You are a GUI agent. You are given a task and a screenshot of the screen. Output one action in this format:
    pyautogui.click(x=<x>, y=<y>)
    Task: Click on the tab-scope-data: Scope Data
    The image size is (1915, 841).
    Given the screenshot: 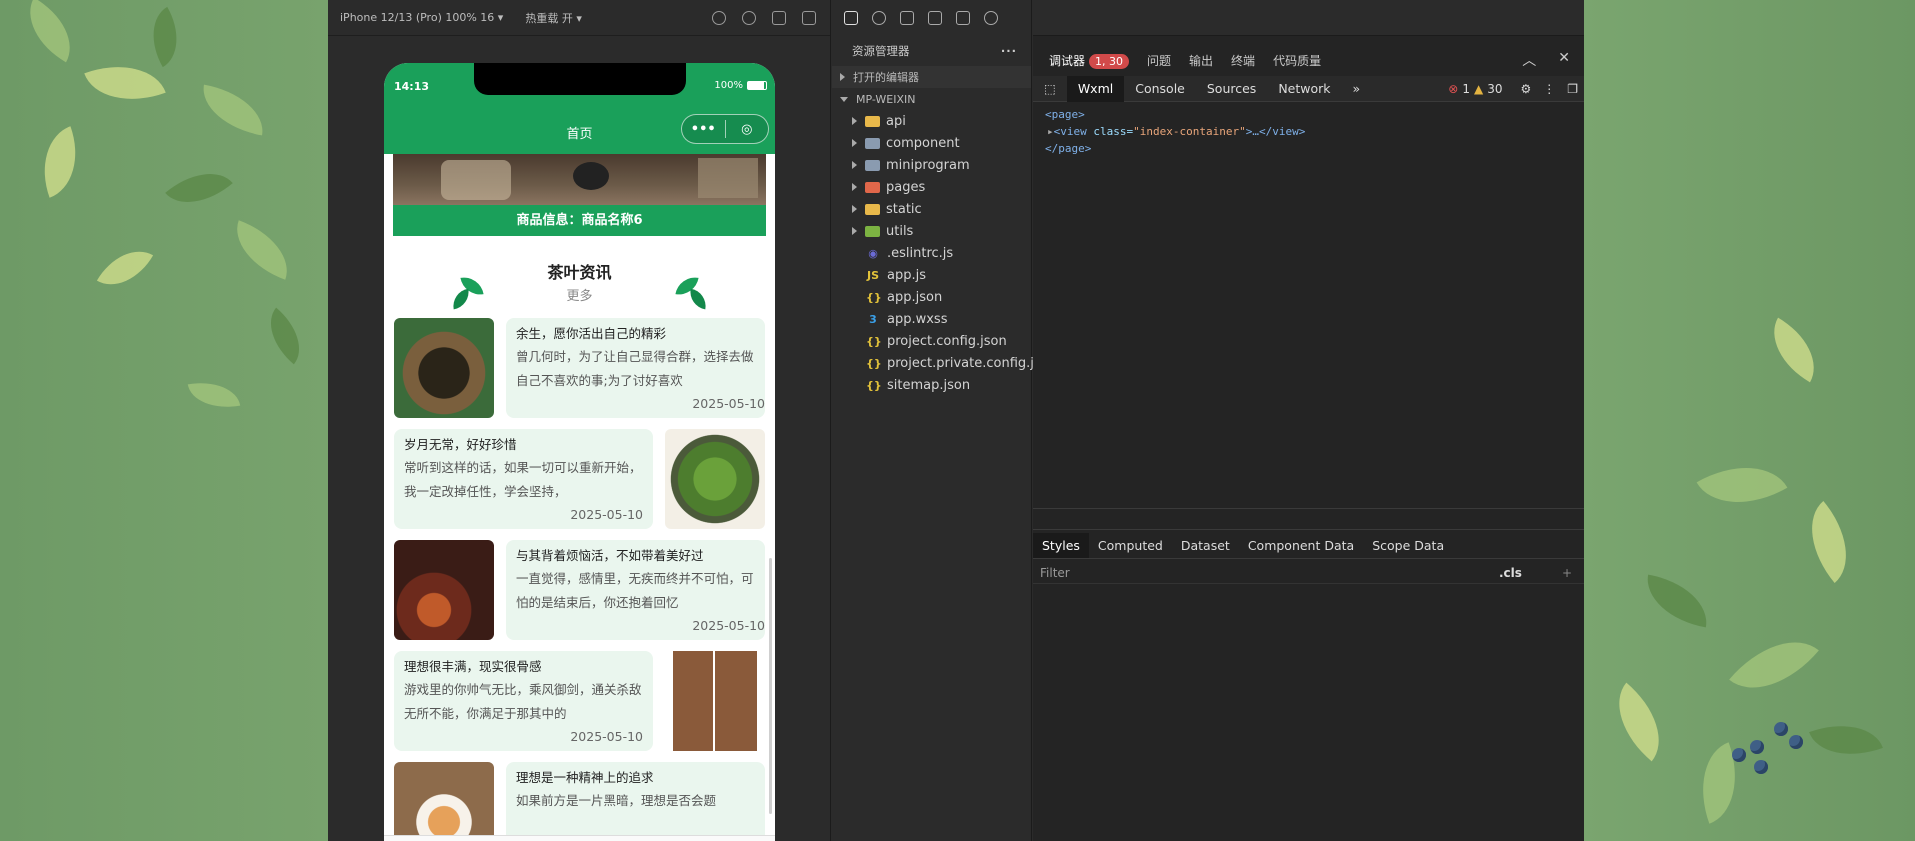 What is the action you would take?
    pyautogui.click(x=1408, y=545)
    